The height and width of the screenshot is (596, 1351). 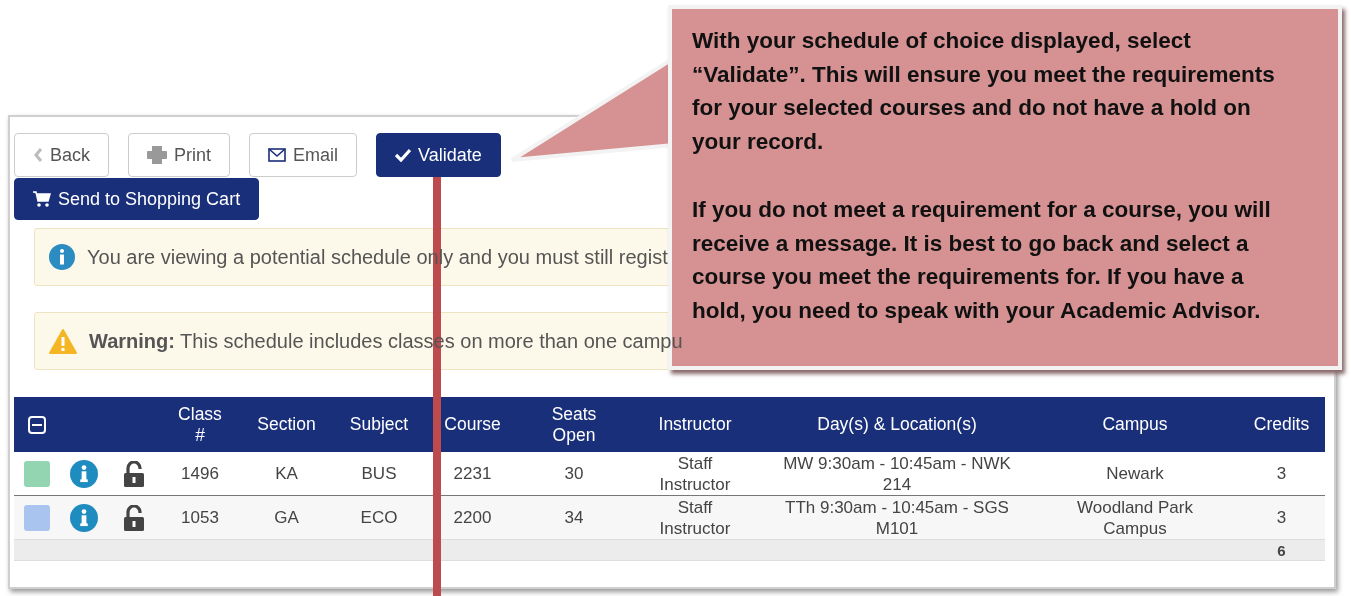 I want to click on print-button: Print, so click(x=179, y=155).